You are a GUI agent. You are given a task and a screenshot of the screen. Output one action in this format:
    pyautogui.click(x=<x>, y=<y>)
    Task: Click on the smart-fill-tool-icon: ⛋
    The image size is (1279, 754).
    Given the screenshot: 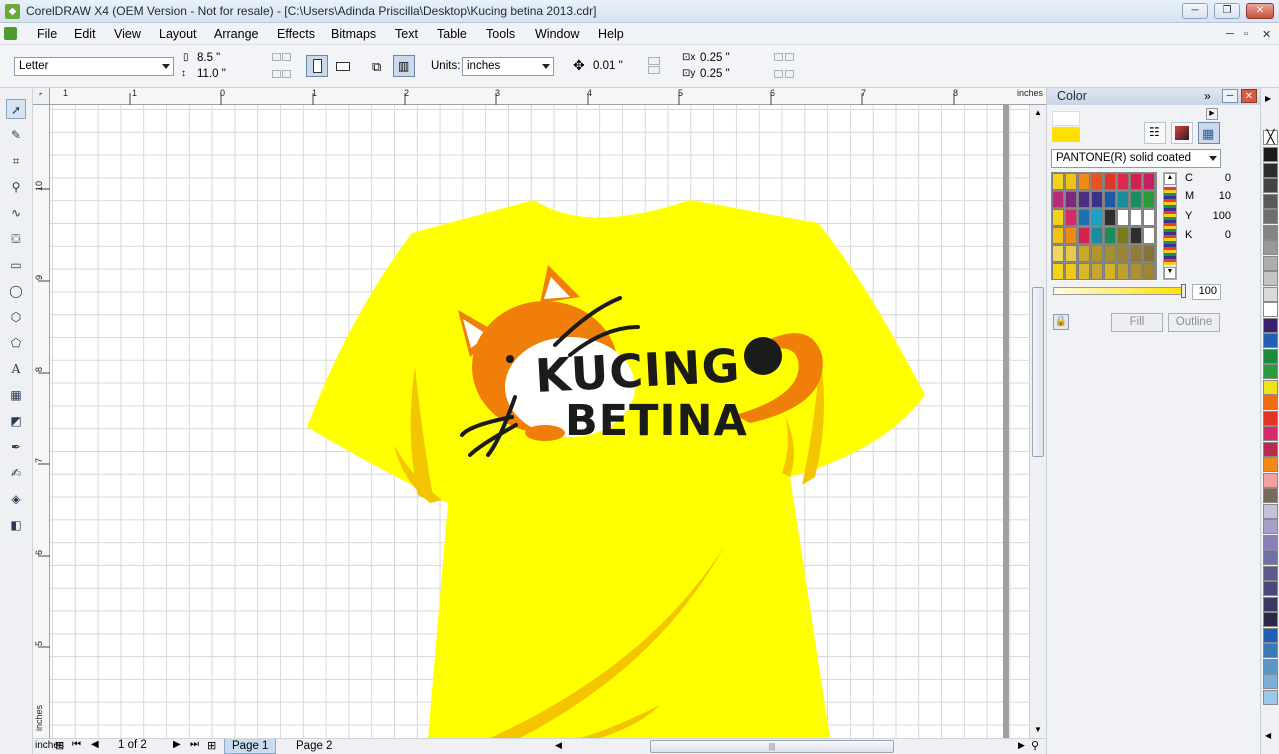 What is the action you would take?
    pyautogui.click(x=16, y=239)
    